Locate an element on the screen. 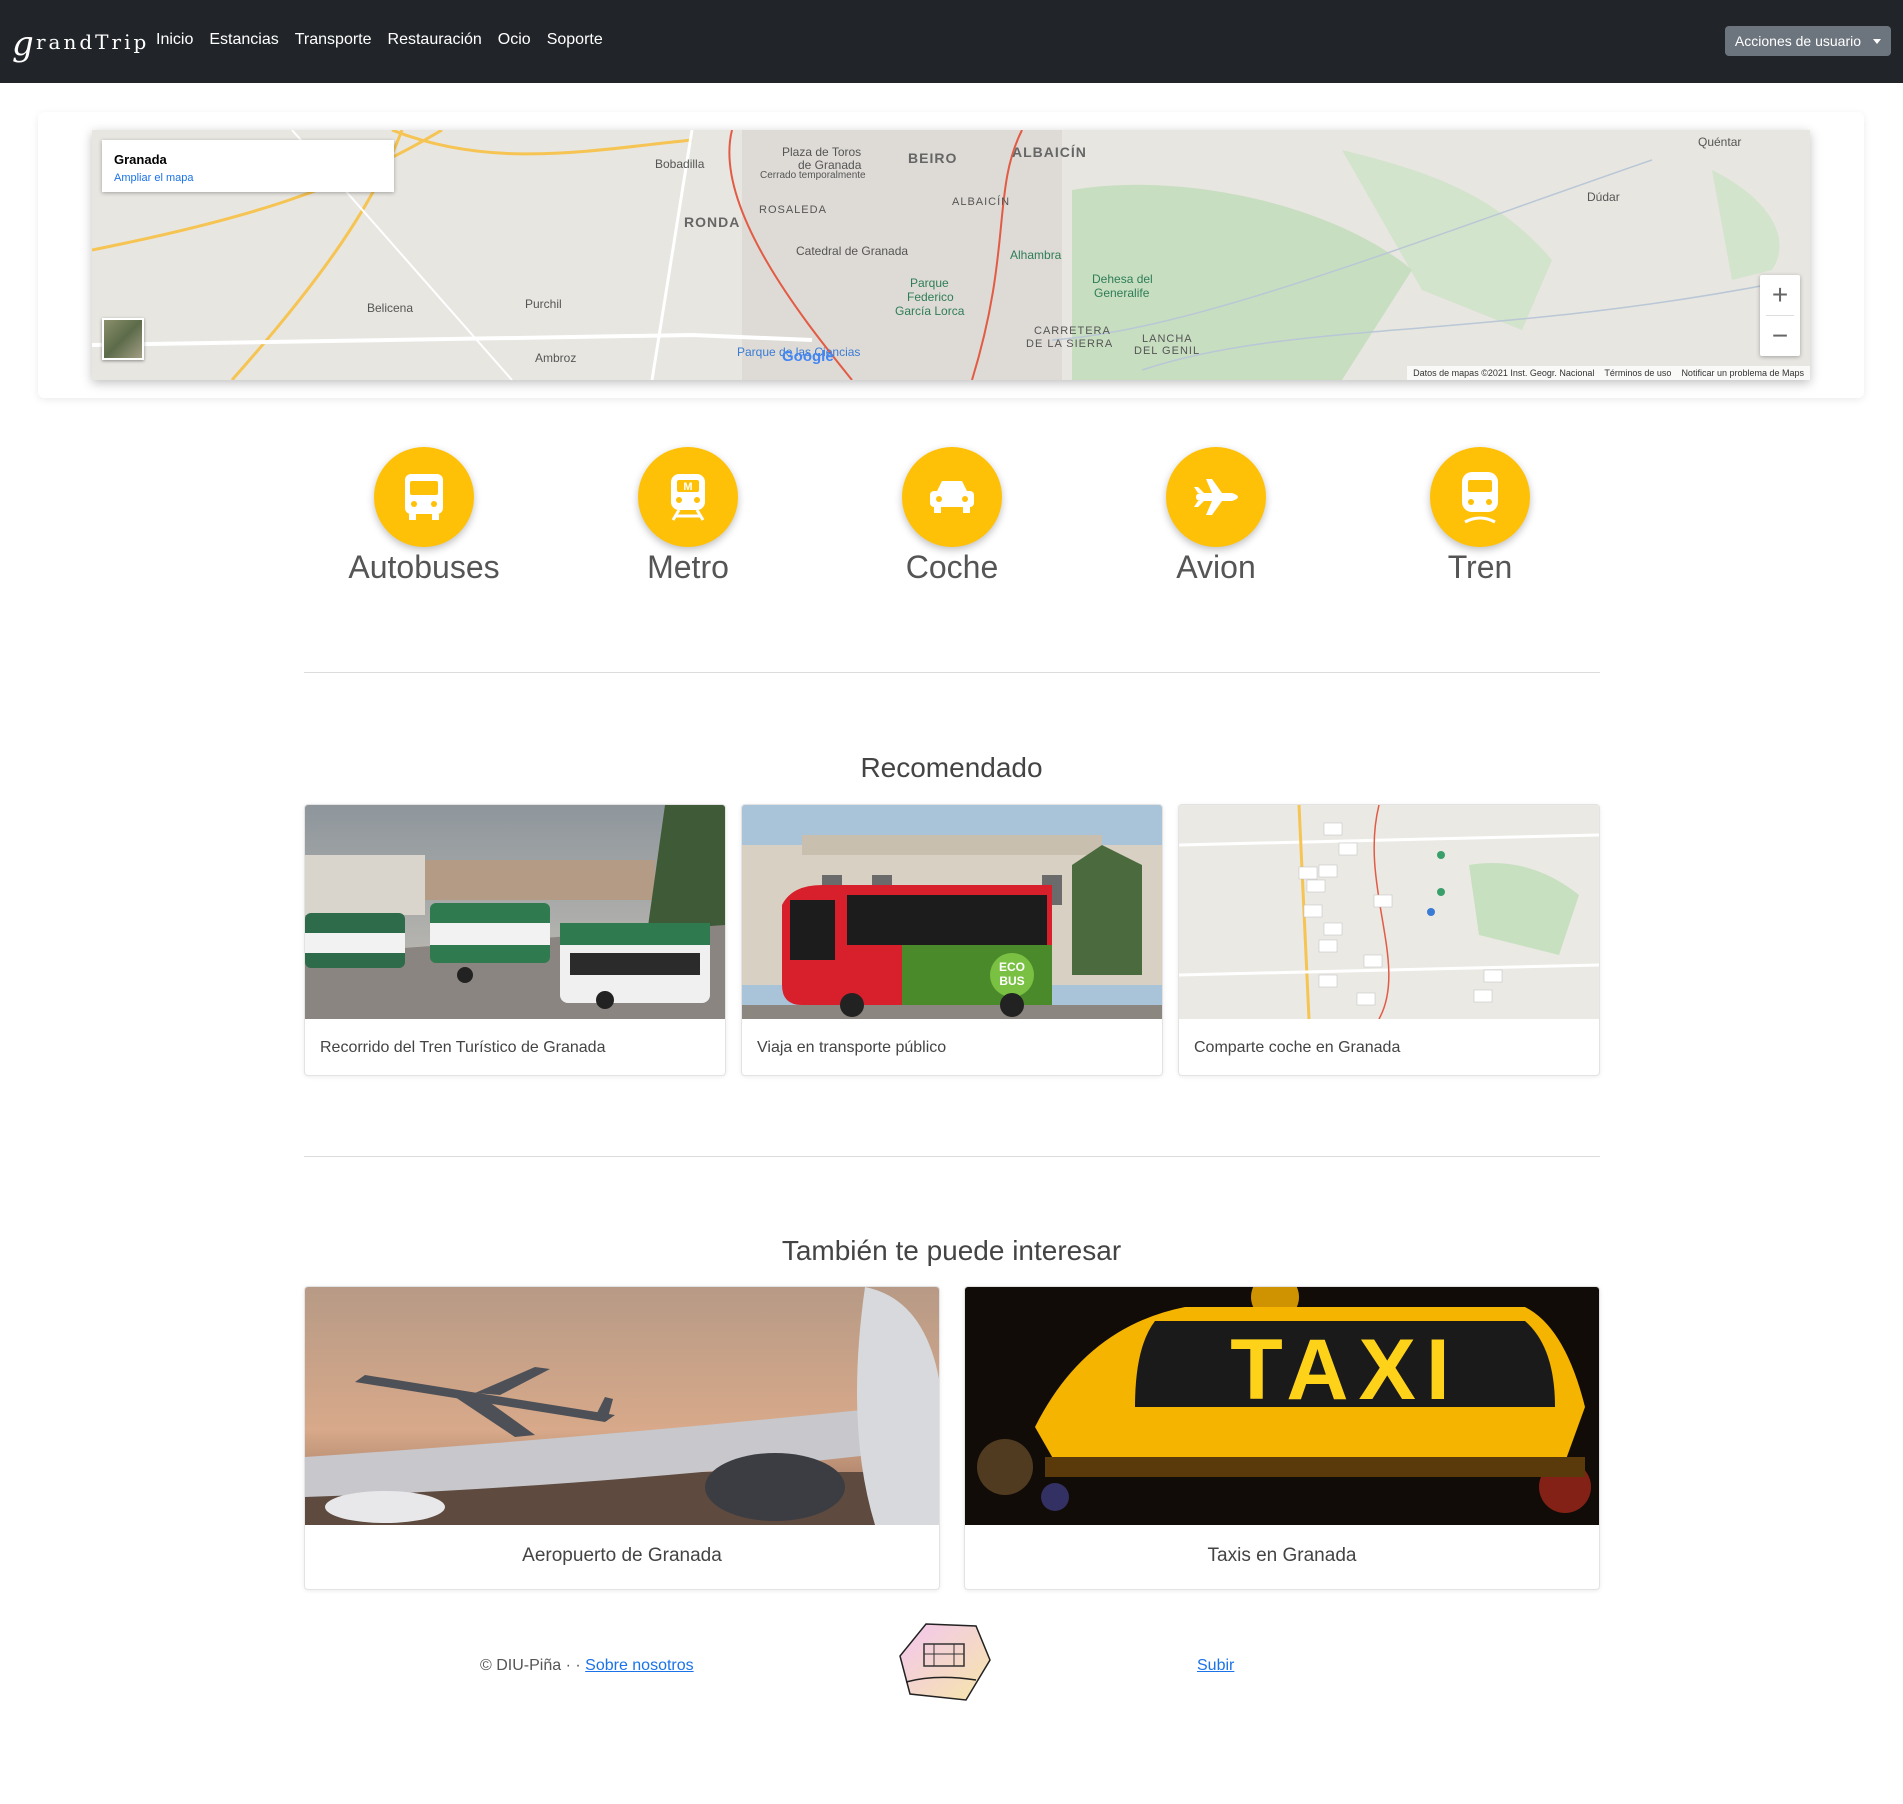  map-label-catedral: Catedral de Granada is located at coordinates (852, 251).